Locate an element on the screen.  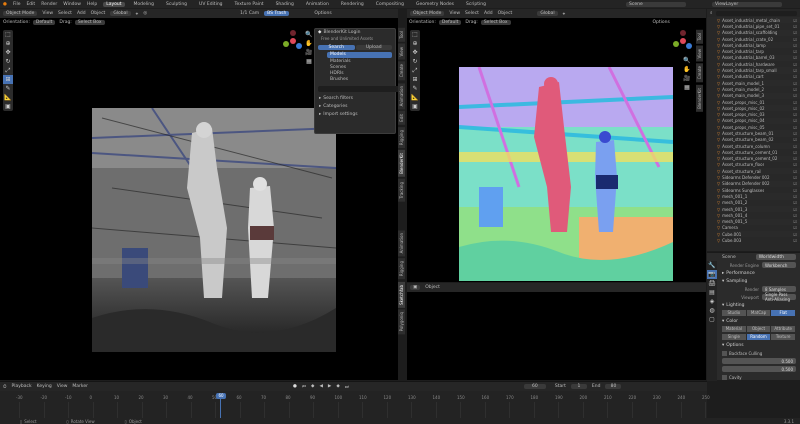
right-measure-icon: 📐 is located at coordinates (415, 97).